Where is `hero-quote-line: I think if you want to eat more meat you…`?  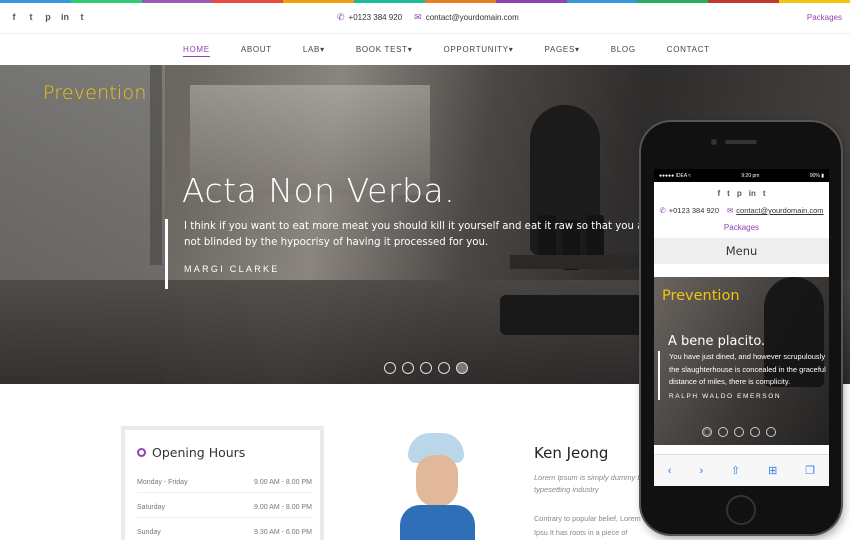 hero-quote-line: I think if you want to eat more meat you… is located at coordinates (416, 226).